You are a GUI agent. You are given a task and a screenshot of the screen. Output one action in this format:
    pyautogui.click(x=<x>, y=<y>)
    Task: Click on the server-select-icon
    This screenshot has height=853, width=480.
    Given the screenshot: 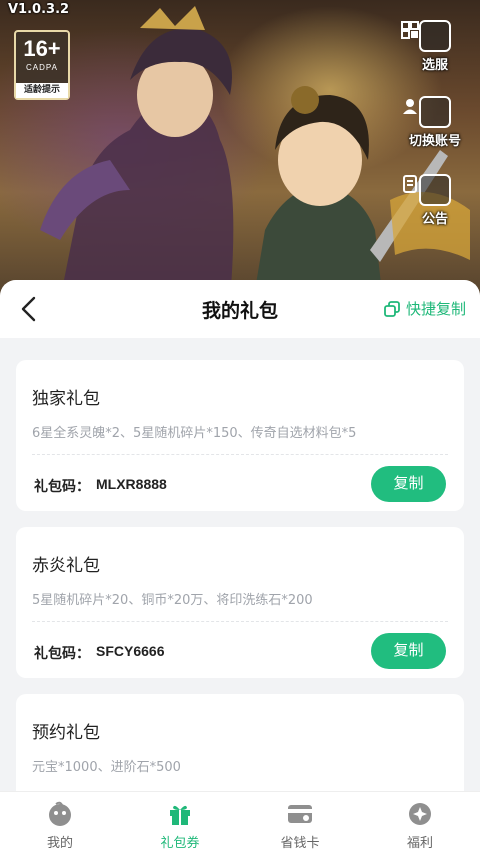 What is the action you would take?
    pyautogui.click(x=426, y=36)
    